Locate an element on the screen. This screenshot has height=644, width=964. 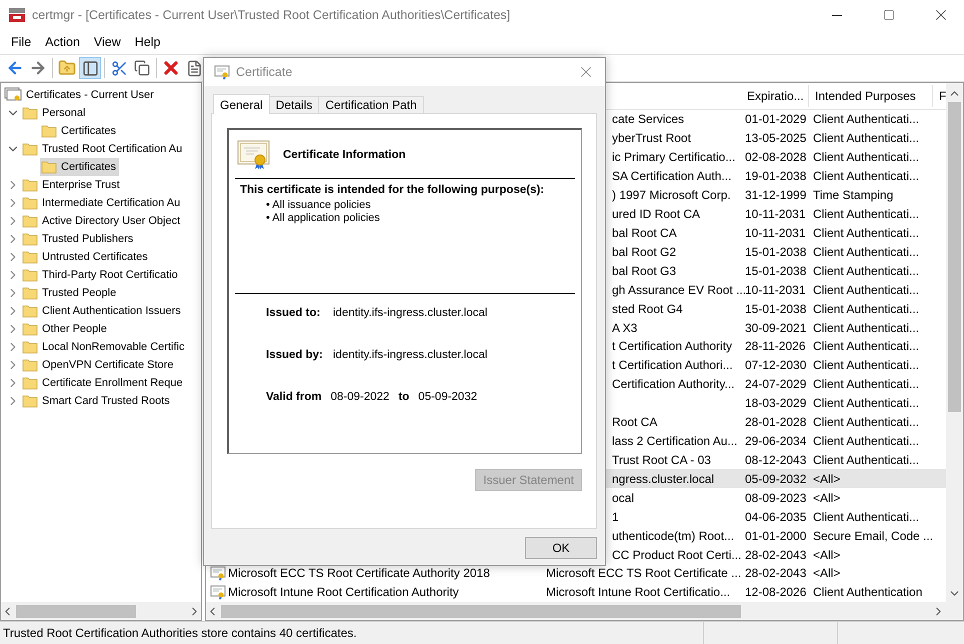
table-cell-text: ngress.cluster.local is located at coordinates (663, 479).